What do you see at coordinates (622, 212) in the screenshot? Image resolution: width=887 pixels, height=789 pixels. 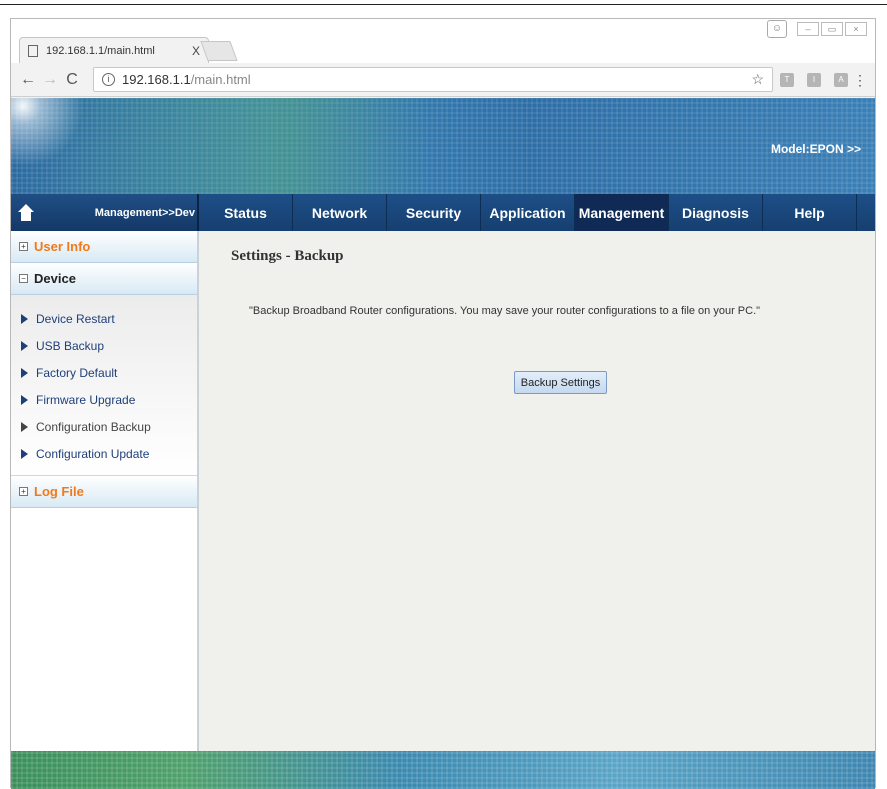 I see `menu-management: Management` at bounding box center [622, 212].